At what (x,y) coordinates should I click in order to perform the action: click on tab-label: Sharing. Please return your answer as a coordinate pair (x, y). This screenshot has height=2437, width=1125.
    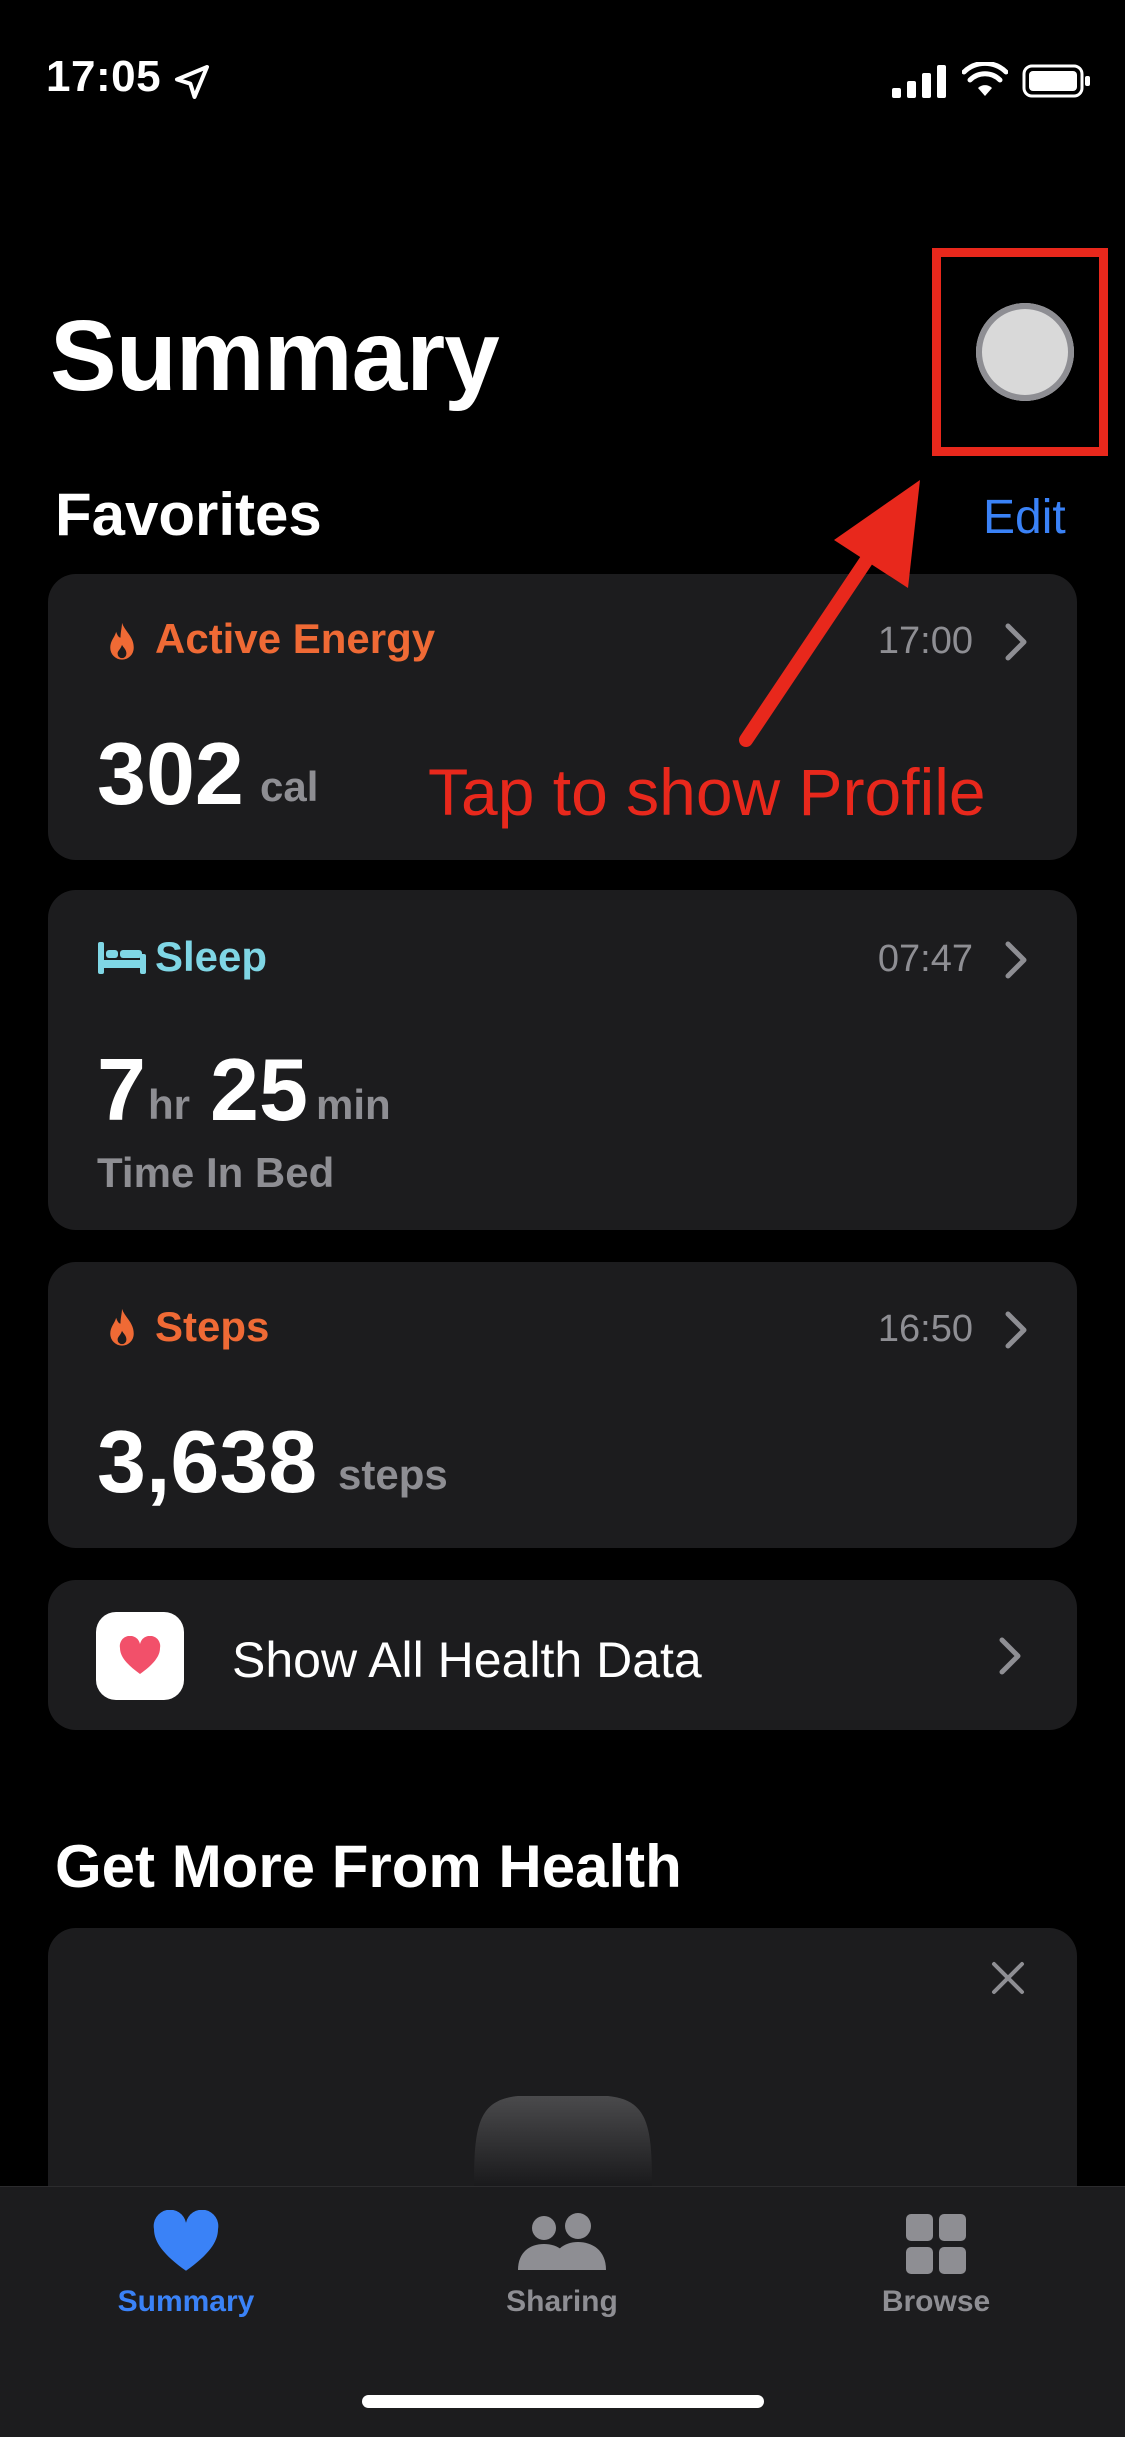
    Looking at the image, I should click on (562, 2301).